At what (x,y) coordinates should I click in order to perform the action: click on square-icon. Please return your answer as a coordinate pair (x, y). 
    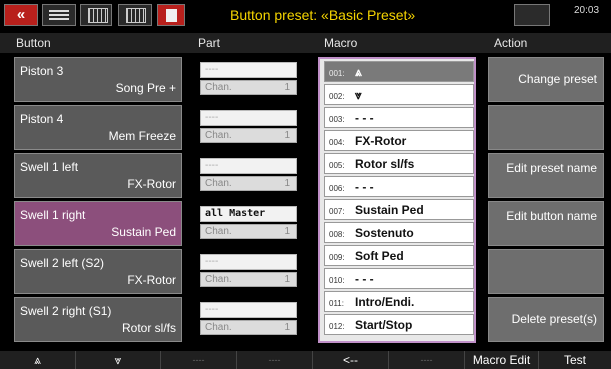
    Looking at the image, I should click on (171, 15).